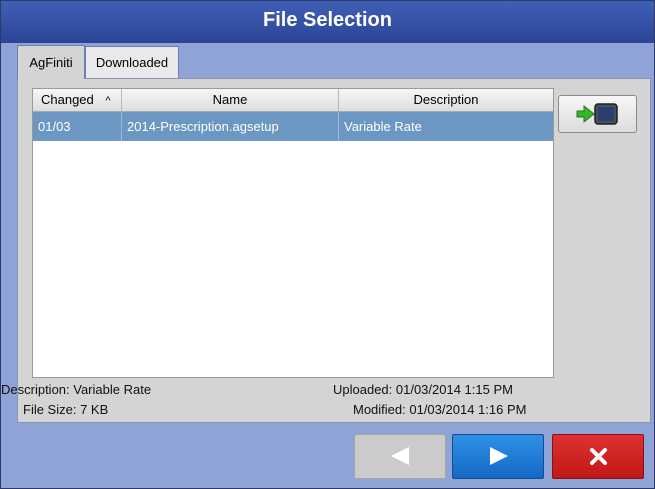 The image size is (655, 489). What do you see at coordinates (51, 62) in the screenshot?
I see `tab-agfiniti: AgFiniti` at bounding box center [51, 62].